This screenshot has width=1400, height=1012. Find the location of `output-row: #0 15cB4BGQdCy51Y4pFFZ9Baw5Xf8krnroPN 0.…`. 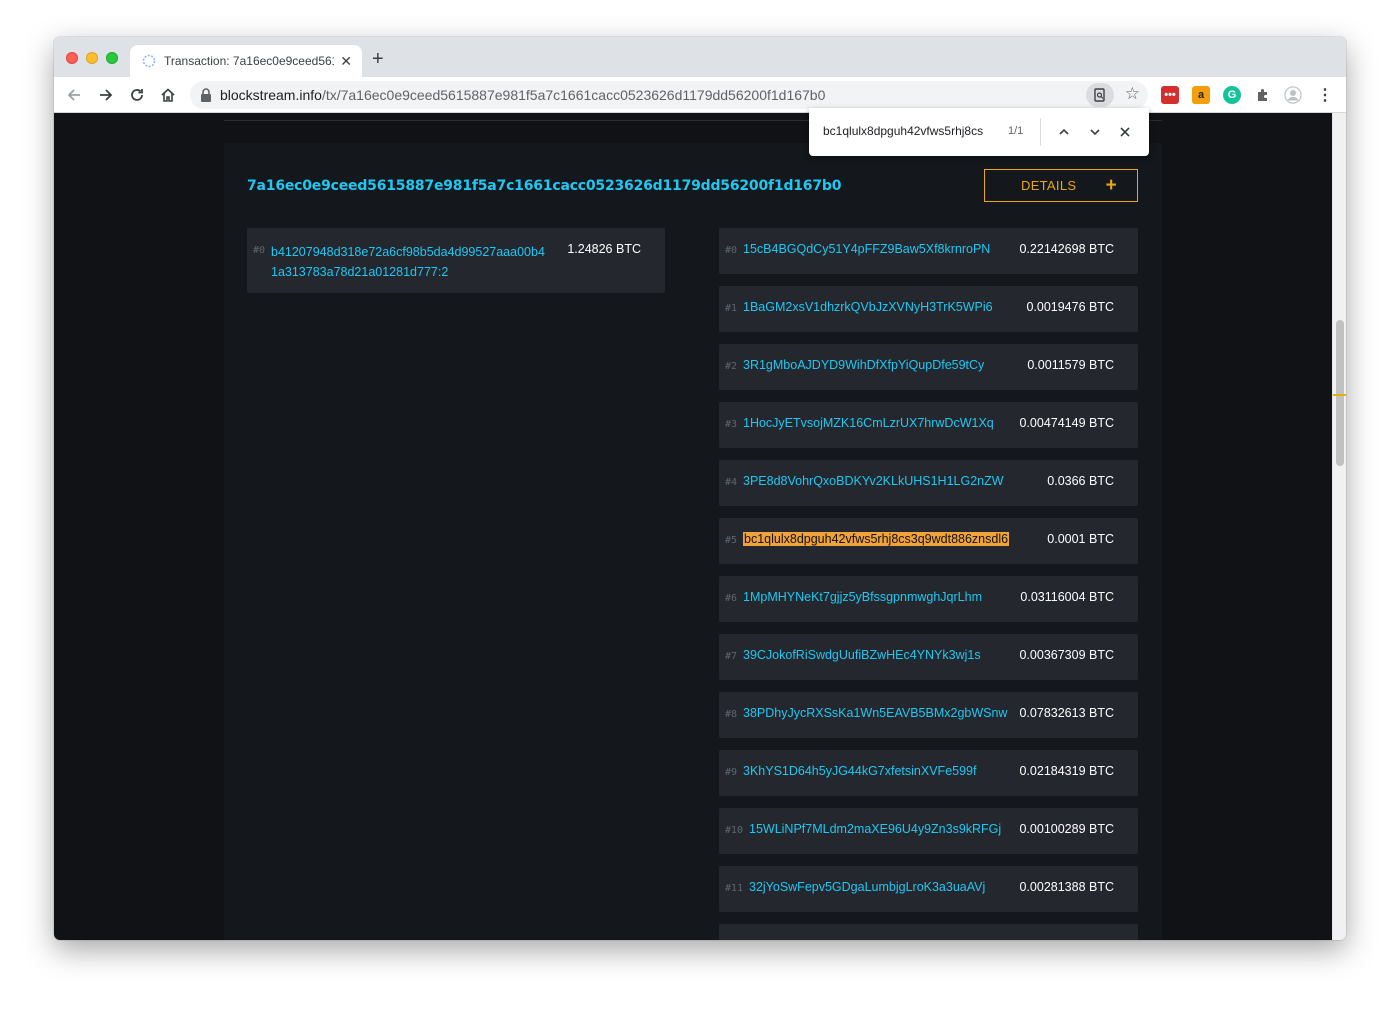

output-row: #0 15cB4BGQdCy51Y4pFFZ9Baw5Xf8krnroPN 0.… is located at coordinates (928, 251).